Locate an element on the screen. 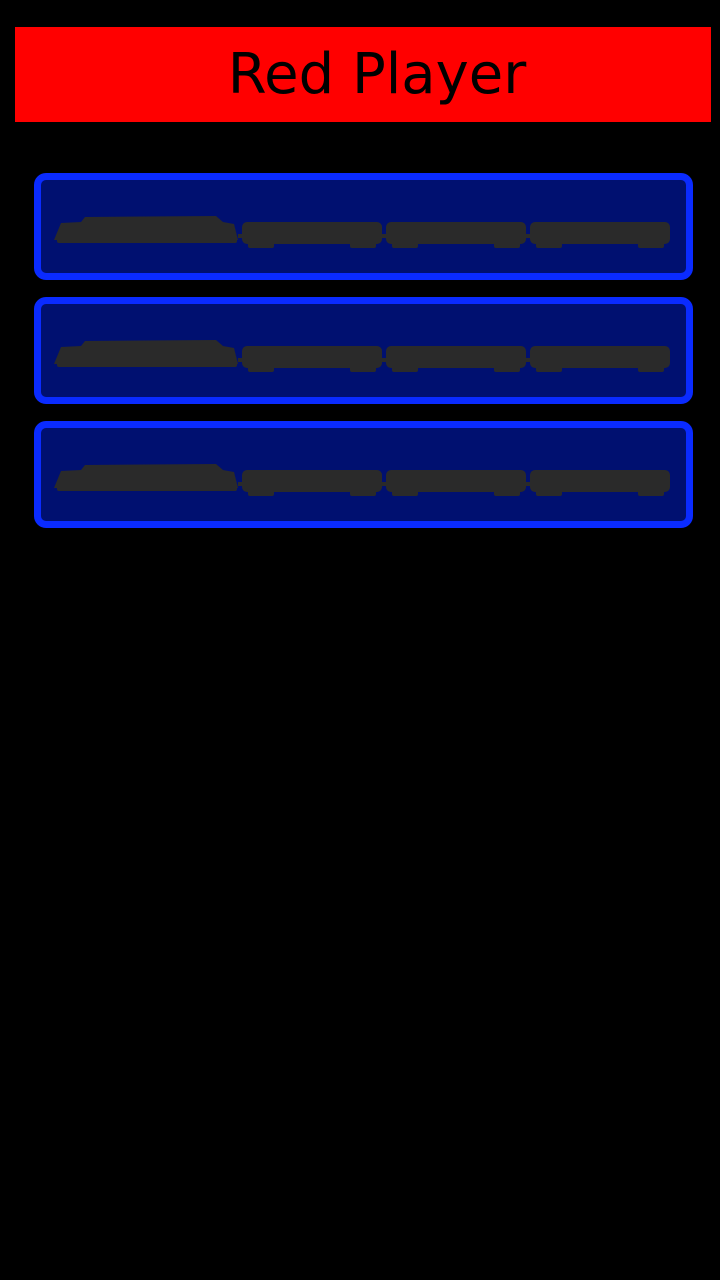 This screenshot has width=720, height=1280. player-header: Red Player is located at coordinates (363, 74).